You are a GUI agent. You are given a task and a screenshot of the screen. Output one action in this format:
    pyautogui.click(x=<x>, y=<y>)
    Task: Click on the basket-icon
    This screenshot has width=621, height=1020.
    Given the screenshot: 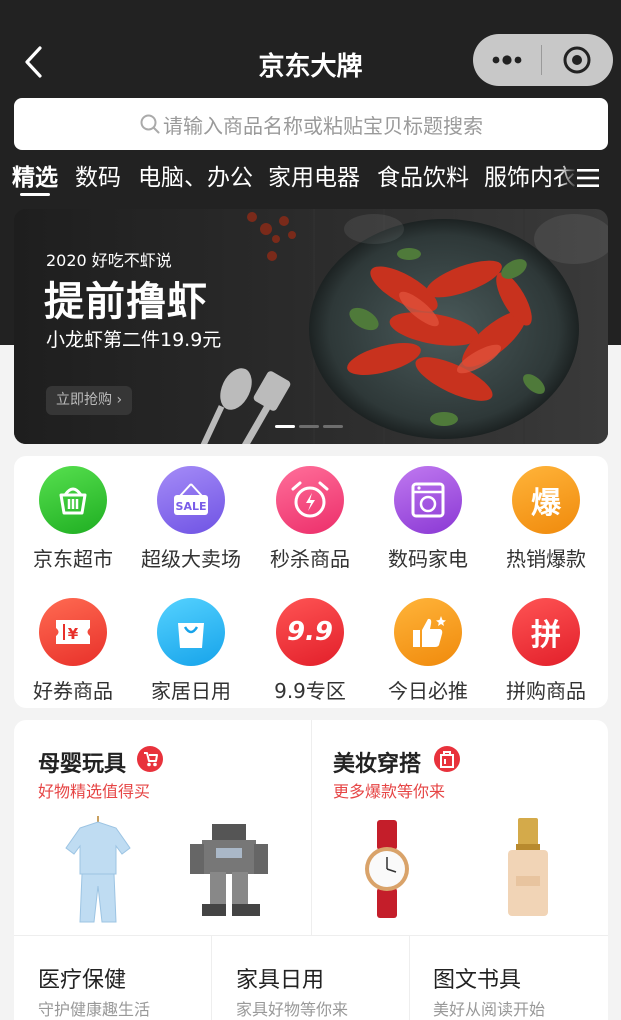 What is the action you would take?
    pyautogui.click(x=73, y=500)
    